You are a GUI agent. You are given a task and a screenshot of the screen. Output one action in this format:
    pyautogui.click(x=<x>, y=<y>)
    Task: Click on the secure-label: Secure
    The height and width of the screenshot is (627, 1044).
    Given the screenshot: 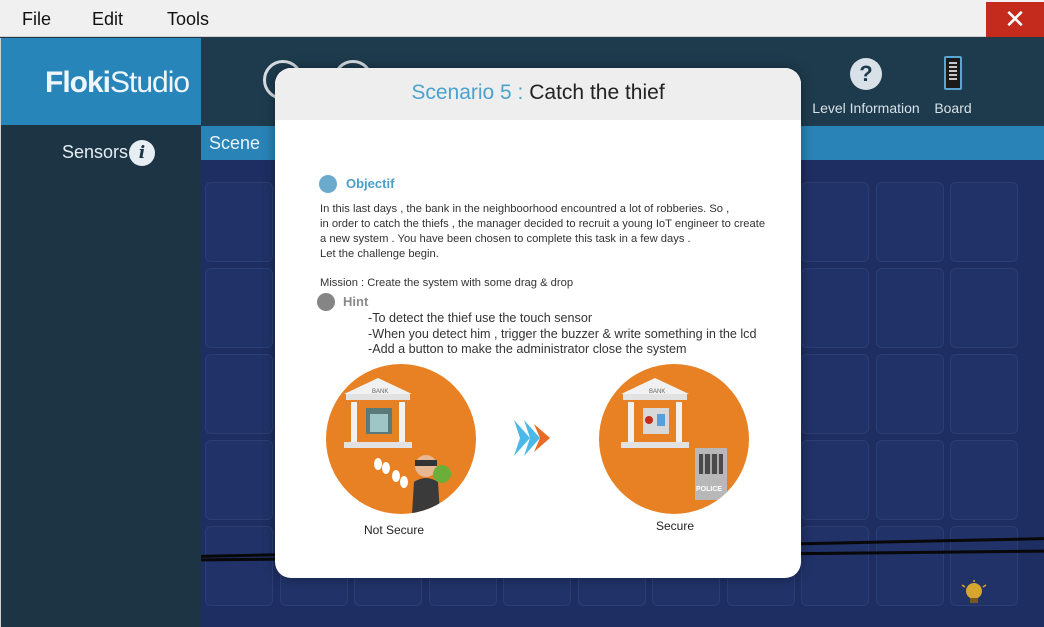 What is the action you would take?
    pyautogui.click(x=675, y=526)
    